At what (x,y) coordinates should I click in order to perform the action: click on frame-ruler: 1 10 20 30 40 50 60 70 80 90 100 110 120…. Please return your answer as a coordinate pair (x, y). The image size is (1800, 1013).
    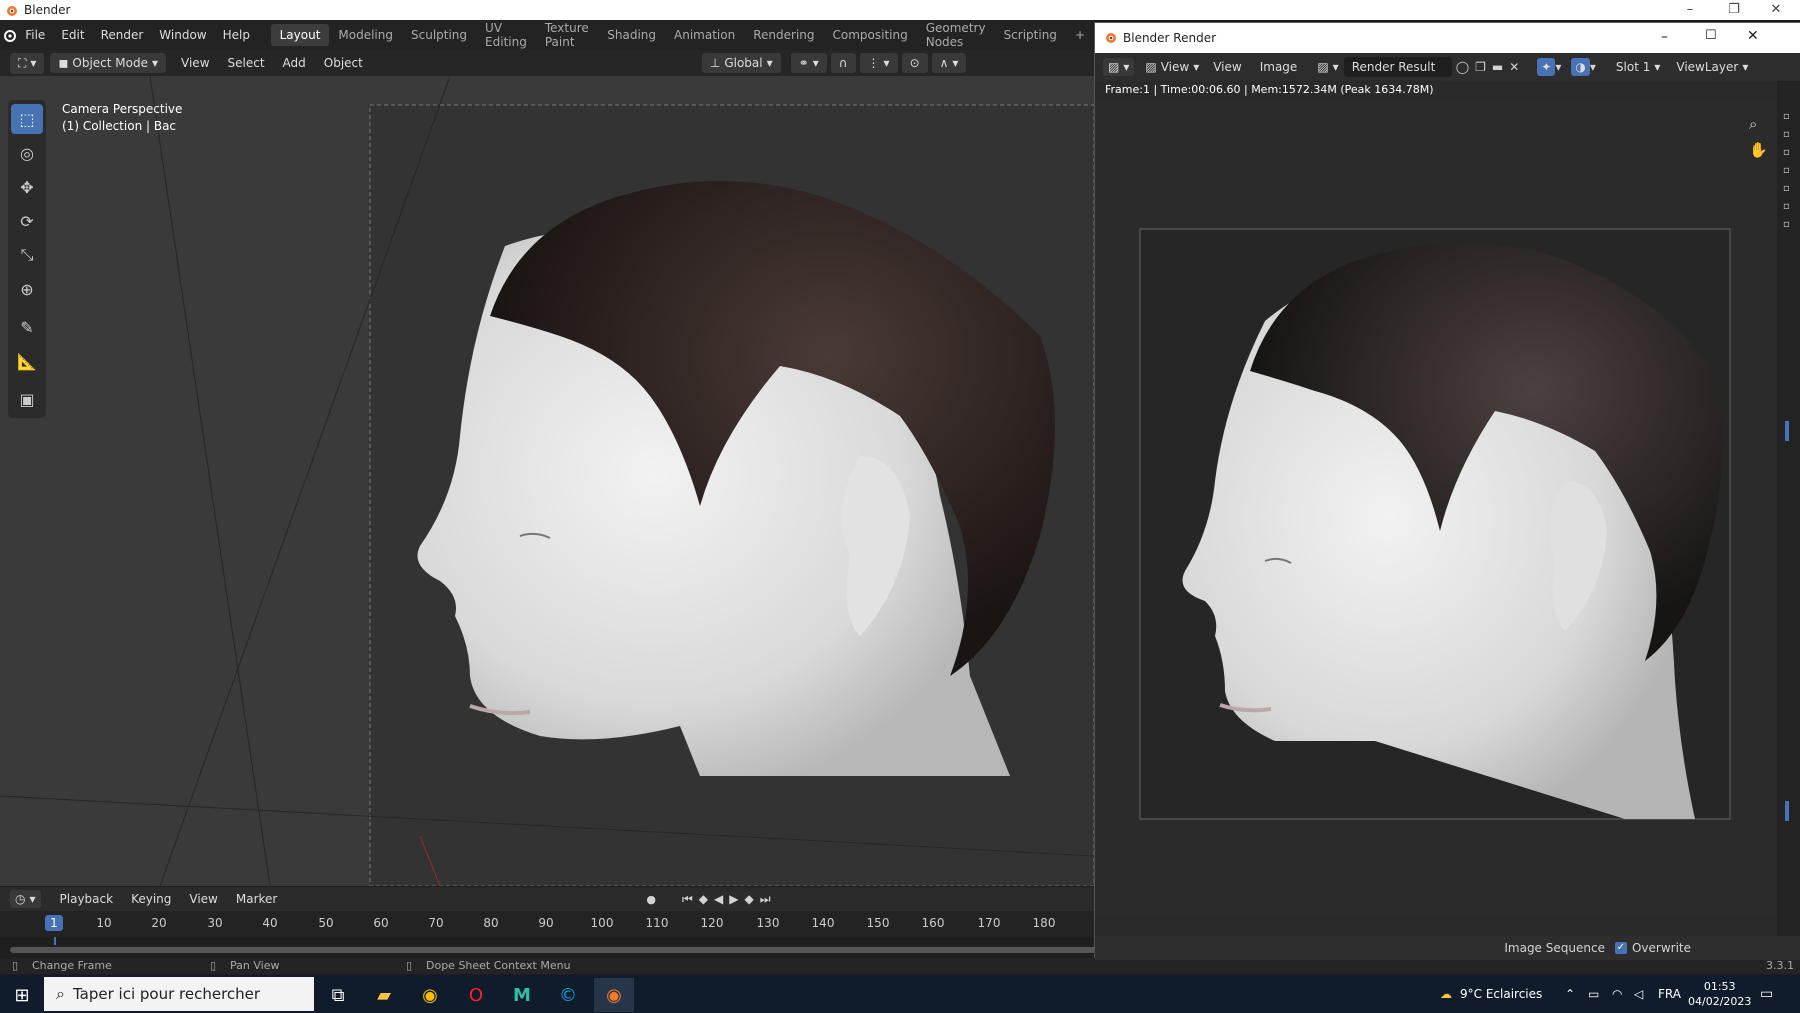
    Looking at the image, I should click on (547, 924).